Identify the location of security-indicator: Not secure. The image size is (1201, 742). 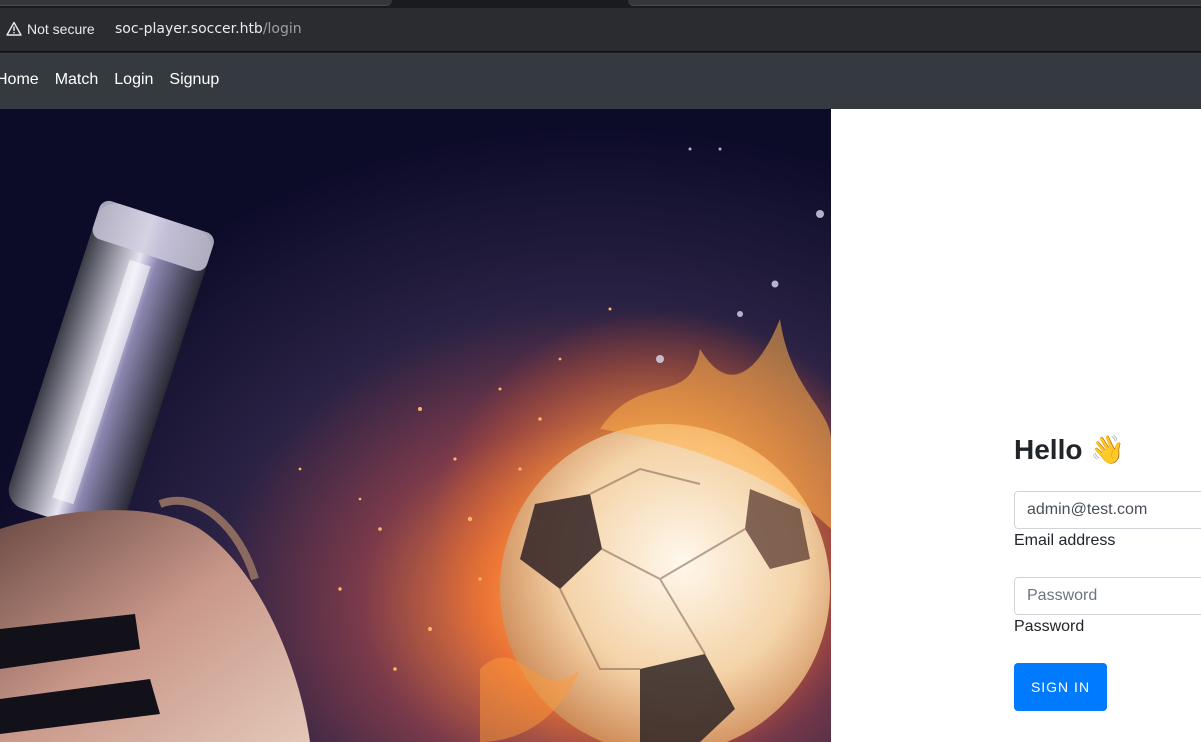
(50, 29).